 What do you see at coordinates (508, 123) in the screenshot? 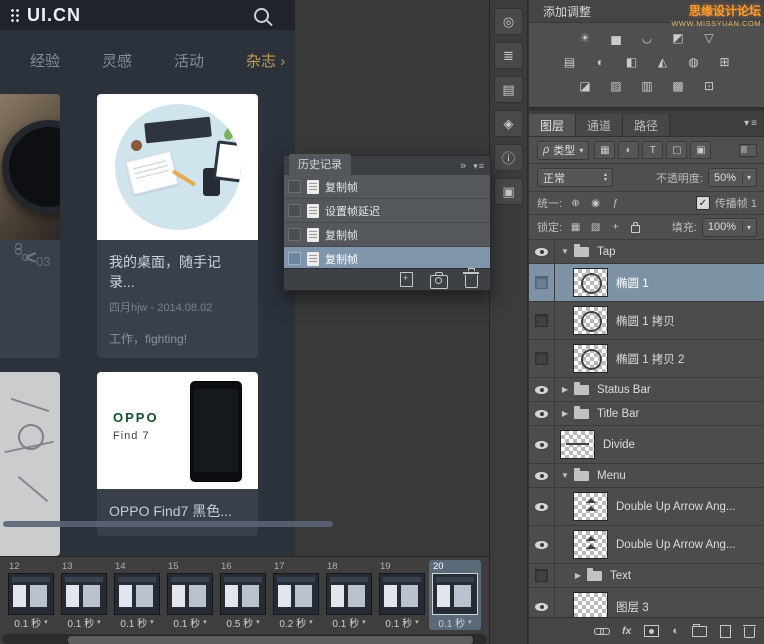
I see `collapsed-clone-source-panel-icon: ◈` at bounding box center [508, 123].